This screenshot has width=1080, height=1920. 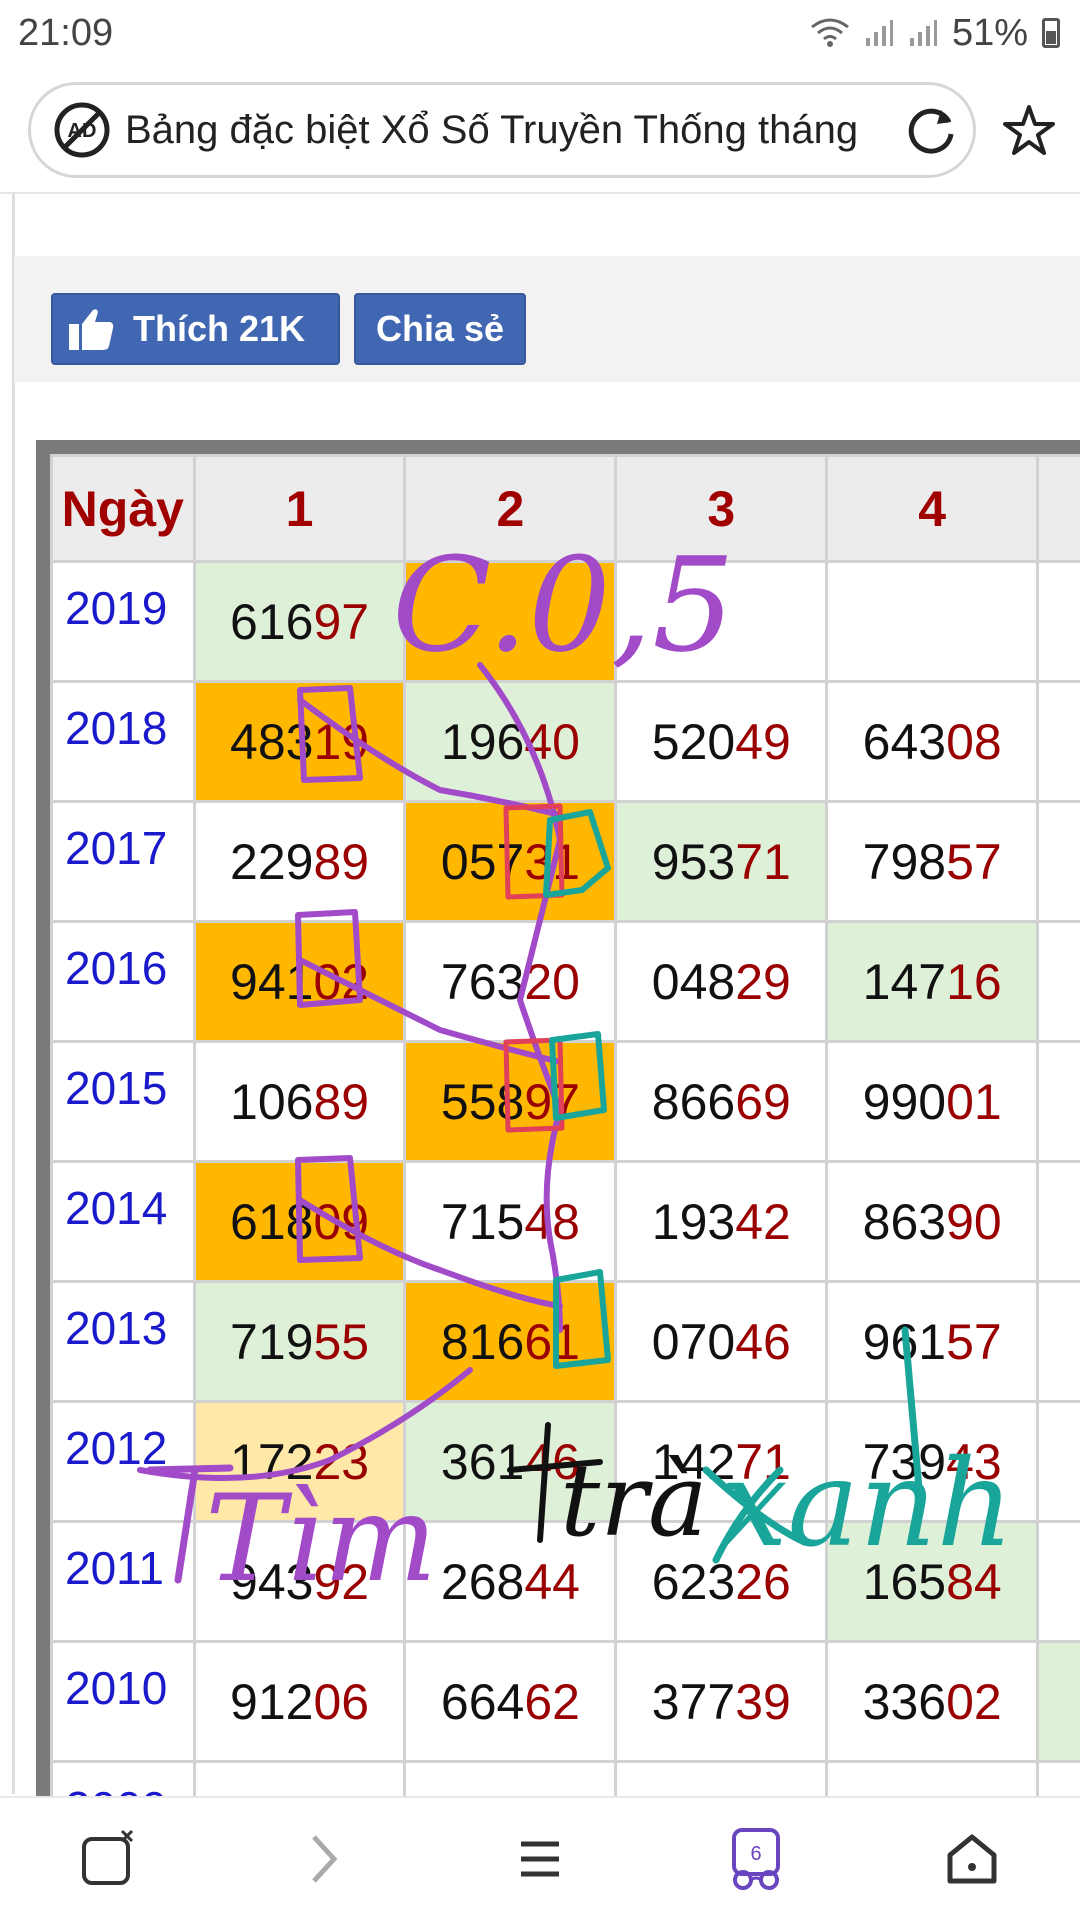 I want to click on table-row: 2019 61697, so click(x=565, y=621).